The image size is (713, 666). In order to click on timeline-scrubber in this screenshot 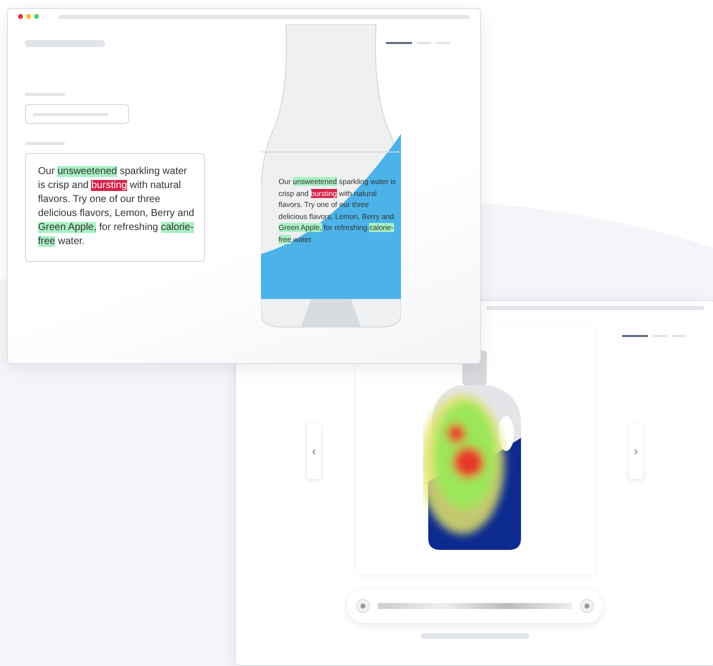, I will do `click(475, 606)`.